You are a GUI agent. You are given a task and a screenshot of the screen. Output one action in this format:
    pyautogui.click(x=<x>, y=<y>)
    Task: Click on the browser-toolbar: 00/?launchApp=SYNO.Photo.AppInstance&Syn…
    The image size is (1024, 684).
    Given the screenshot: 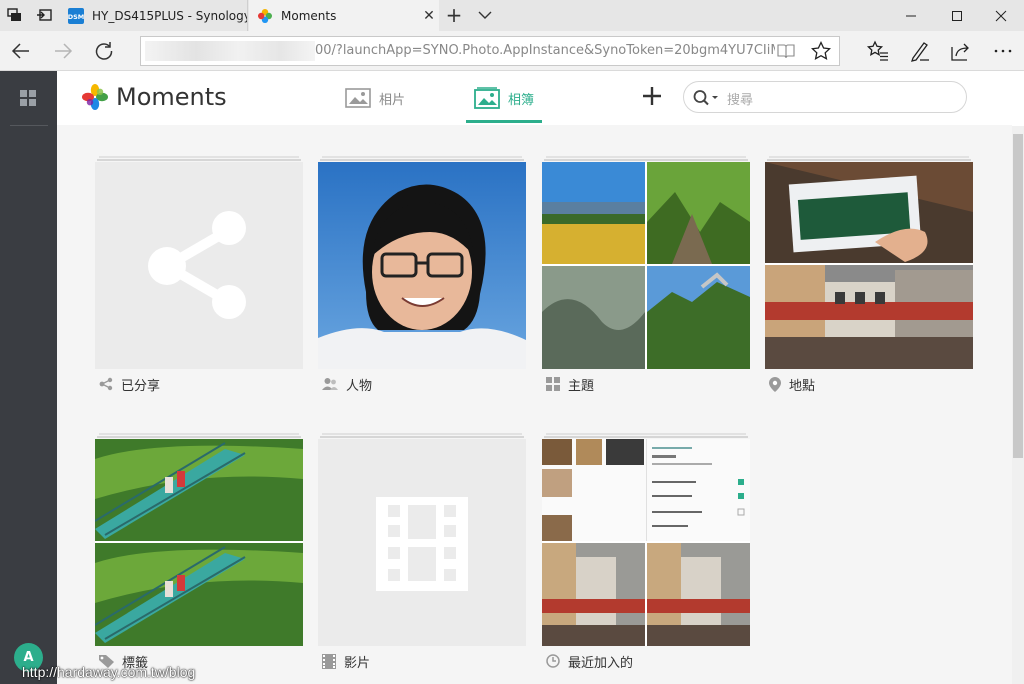 What is the action you would take?
    pyautogui.click(x=512, y=51)
    